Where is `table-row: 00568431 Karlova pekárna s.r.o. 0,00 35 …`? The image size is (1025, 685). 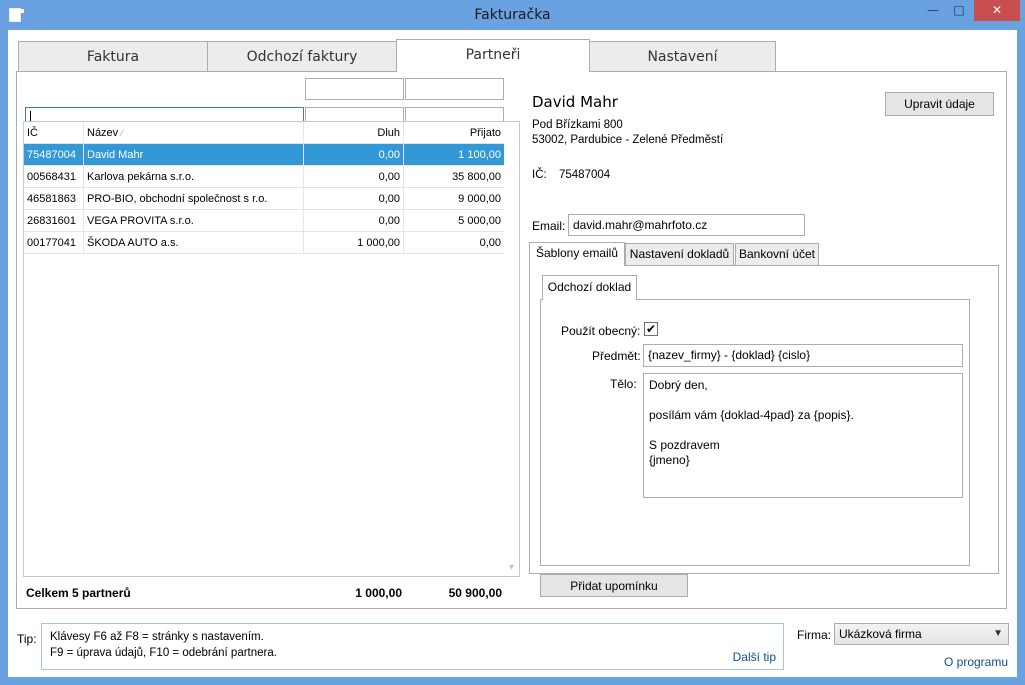
table-row: 00568431 Karlova pekárna s.r.o. 0,00 35 … is located at coordinates (264, 177).